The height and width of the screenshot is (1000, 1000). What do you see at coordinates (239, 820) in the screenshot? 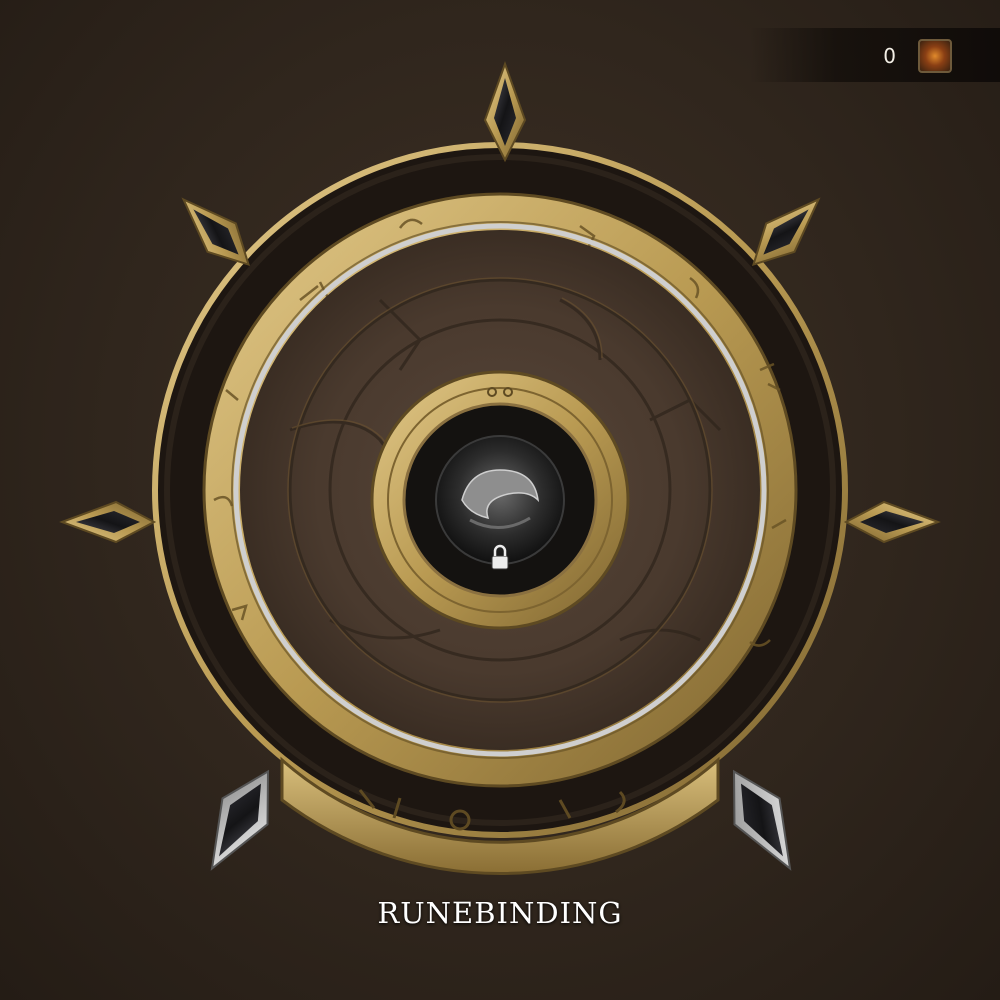
I see `rune-socket-lower-left` at bounding box center [239, 820].